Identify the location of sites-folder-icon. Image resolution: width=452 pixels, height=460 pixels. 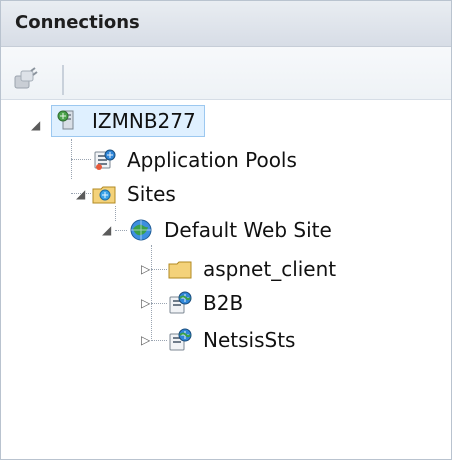
(104, 195).